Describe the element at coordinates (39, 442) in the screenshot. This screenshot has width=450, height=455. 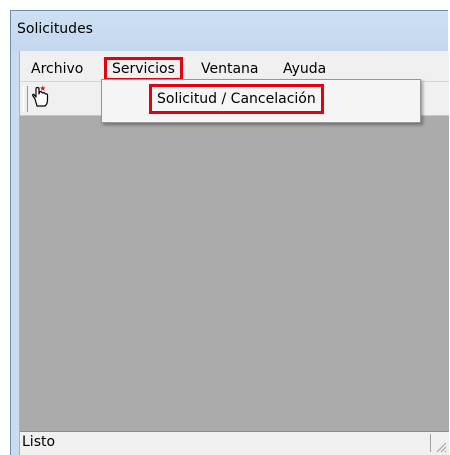
I see `status-text: Listo` at that location.